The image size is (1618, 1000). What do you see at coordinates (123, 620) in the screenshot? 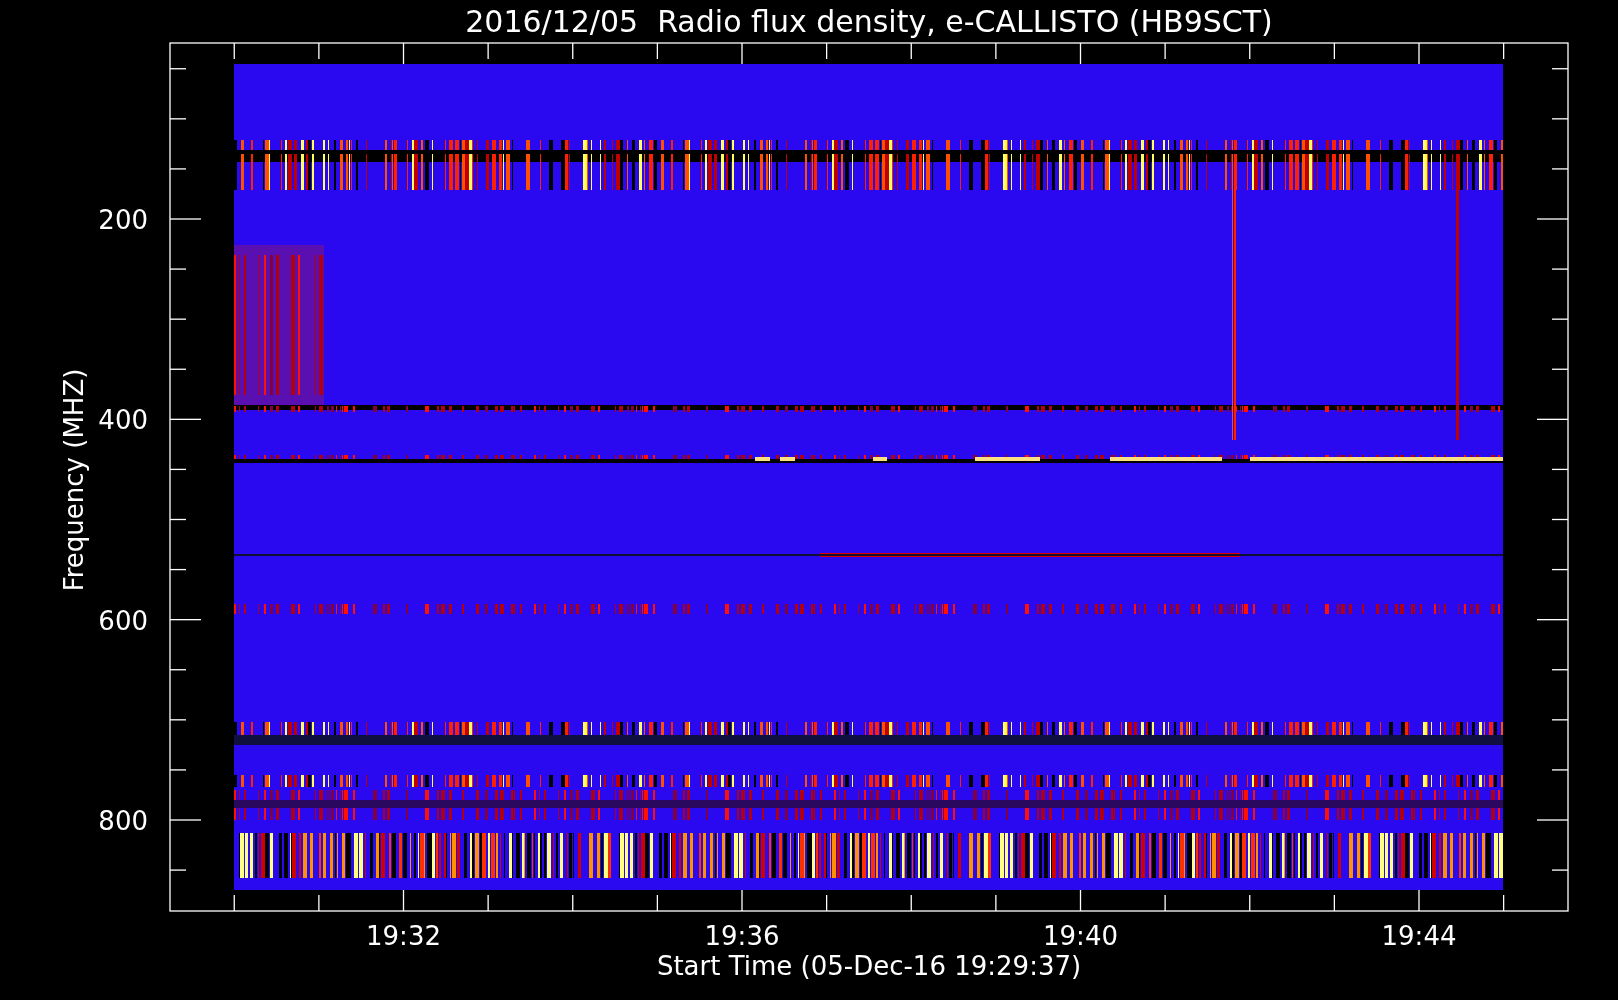
I see `y-tick-label: 600` at bounding box center [123, 620].